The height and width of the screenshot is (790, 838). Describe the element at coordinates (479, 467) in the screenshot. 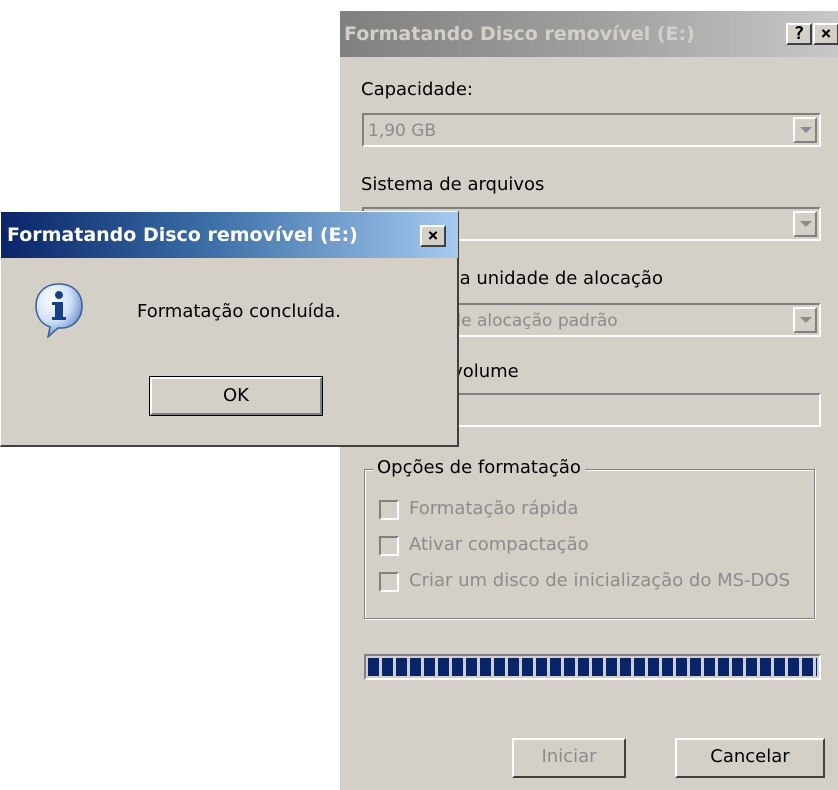

I see `format-options-title: Opções de formatação` at that location.